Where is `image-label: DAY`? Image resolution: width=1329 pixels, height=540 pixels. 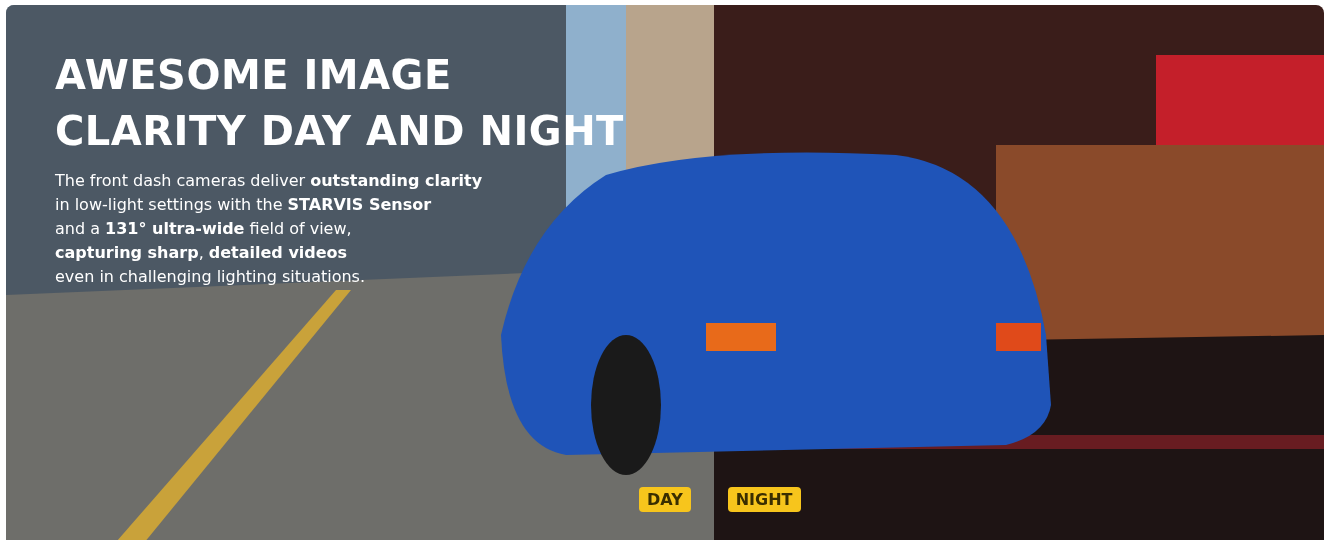
image-label: DAY is located at coordinates (665, 499).